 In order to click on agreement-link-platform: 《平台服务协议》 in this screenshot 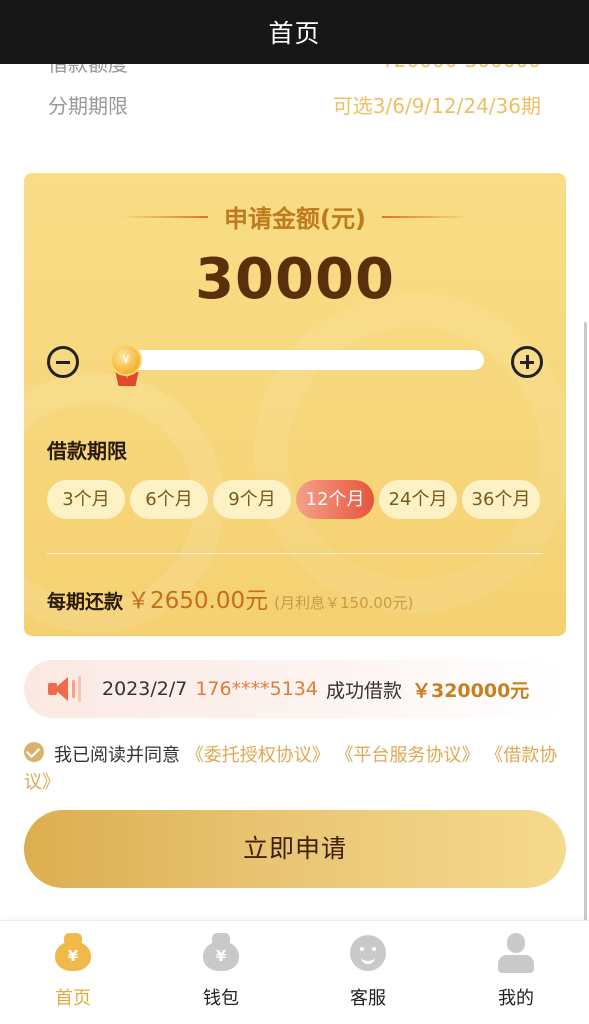, I will do `click(407, 755)`.